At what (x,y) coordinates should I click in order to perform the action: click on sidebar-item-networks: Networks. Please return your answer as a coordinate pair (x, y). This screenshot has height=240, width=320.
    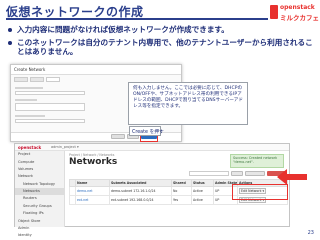
    Looking at the image, I should click on (39, 191).